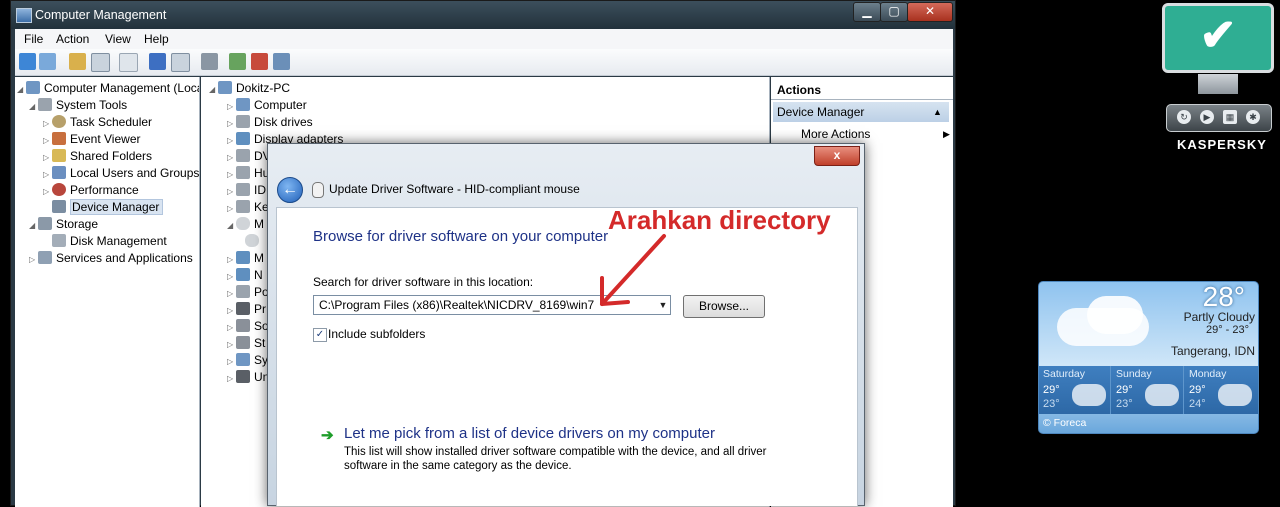 This screenshot has width=1280, height=507. Describe the element at coordinates (47, 61) in the screenshot. I see `forward-arrow-icon` at that location.